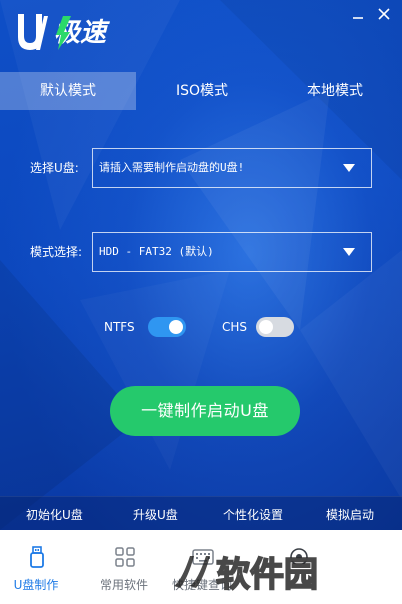  What do you see at coordinates (232, 252) in the screenshot?
I see `mode-select-dropdown: HDD - FAT32 (默认)` at bounding box center [232, 252].